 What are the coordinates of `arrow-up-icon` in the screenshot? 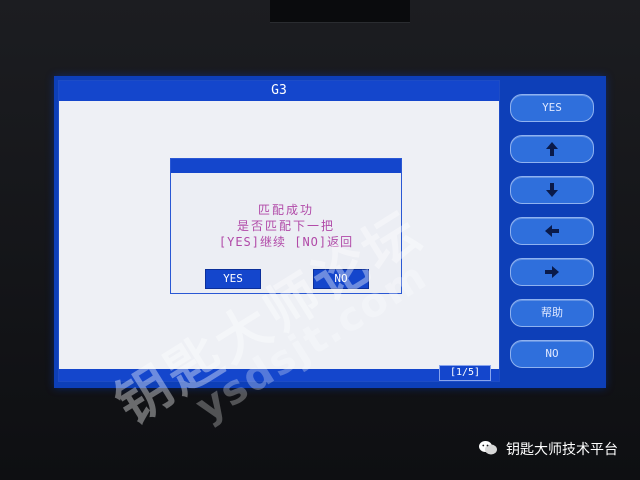 It's located at (552, 149).